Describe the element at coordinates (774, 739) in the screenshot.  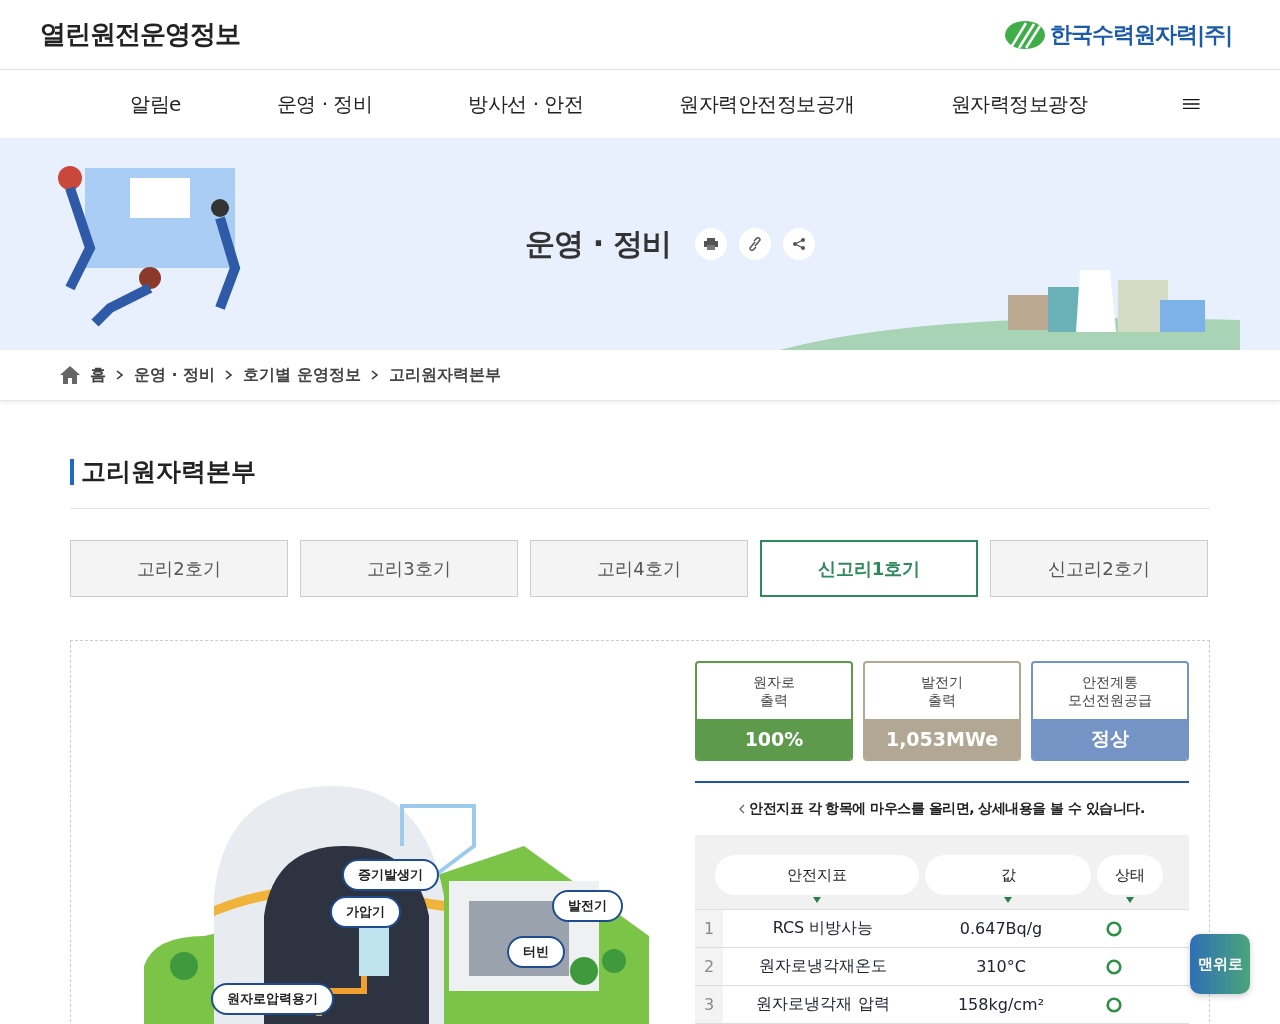
I see `card-value: 100%` at that location.